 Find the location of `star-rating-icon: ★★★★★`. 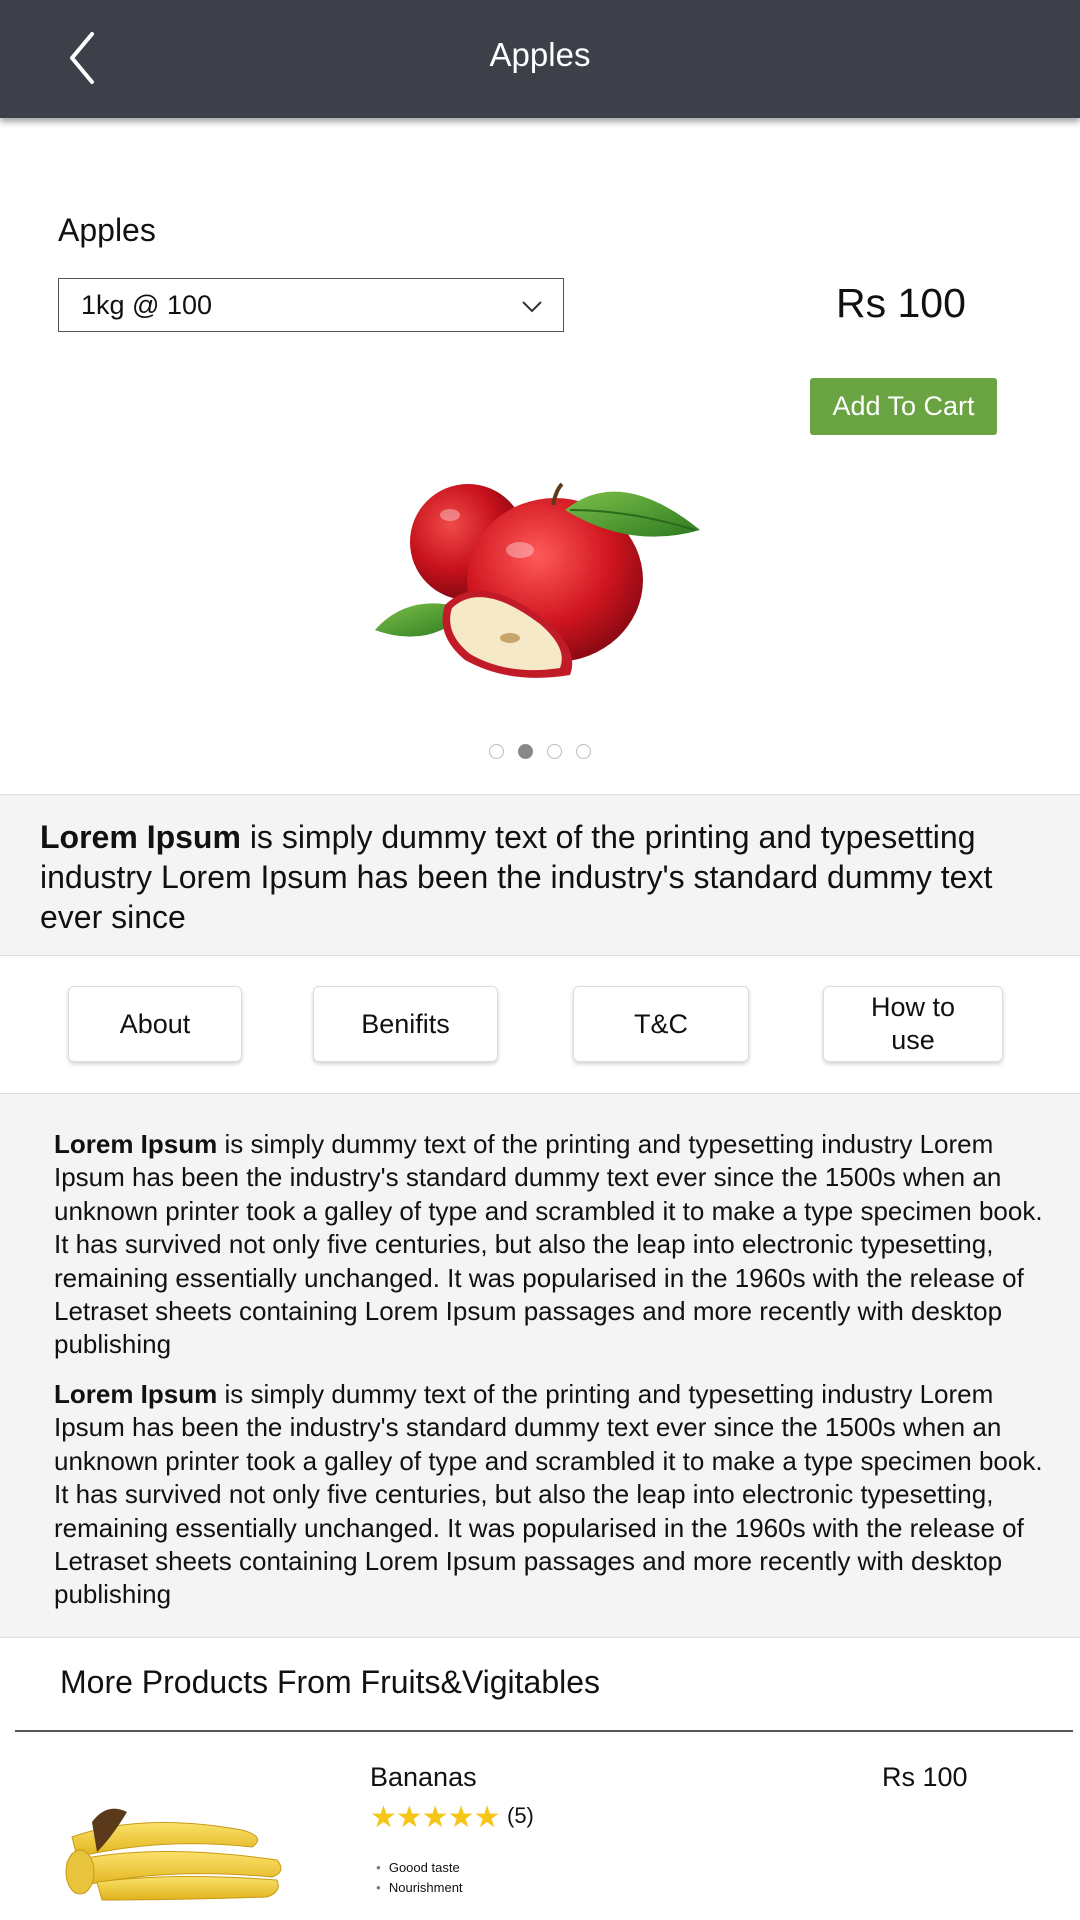

star-rating-icon: ★★★★★ is located at coordinates (435, 1817).